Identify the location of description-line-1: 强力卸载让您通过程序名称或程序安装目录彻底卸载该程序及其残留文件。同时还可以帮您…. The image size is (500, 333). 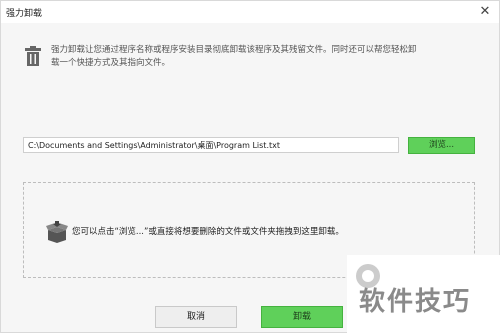
(234, 50).